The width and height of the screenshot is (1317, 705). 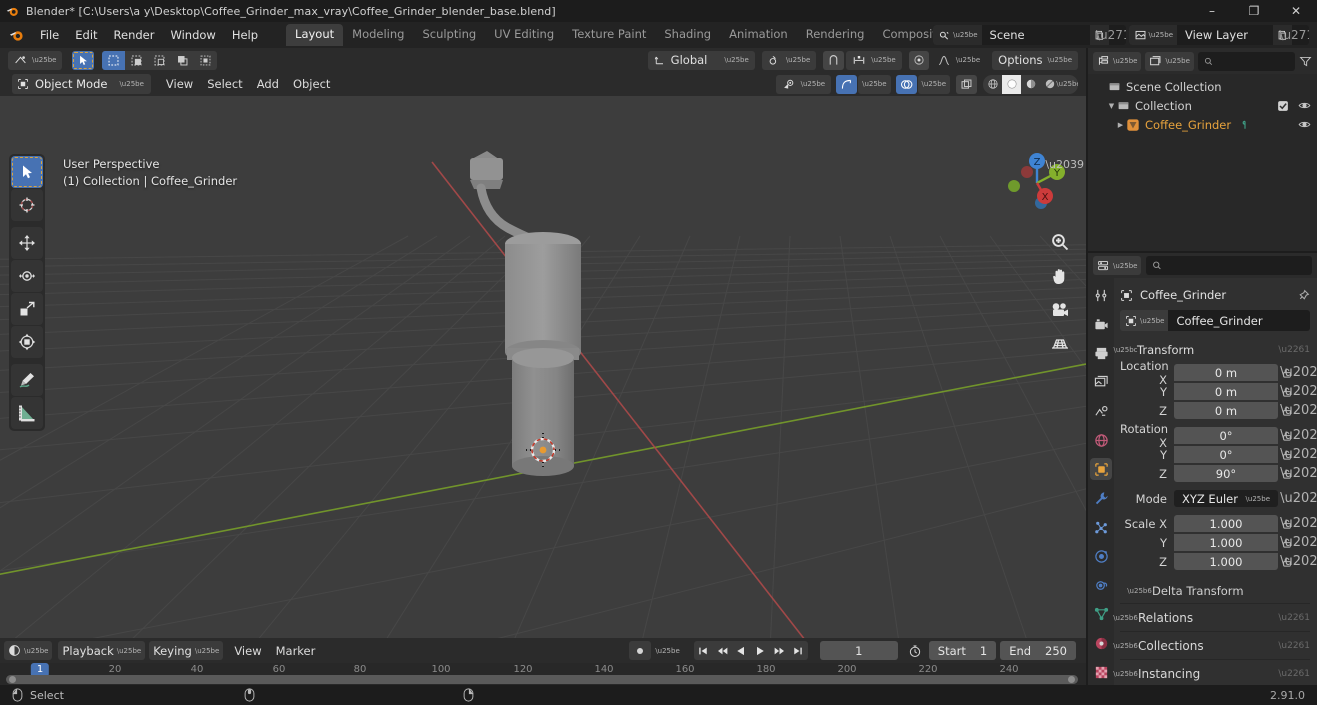 I want to click on scale-x-row: Scale X 1.000 \u2022, so click(x=1218, y=523).